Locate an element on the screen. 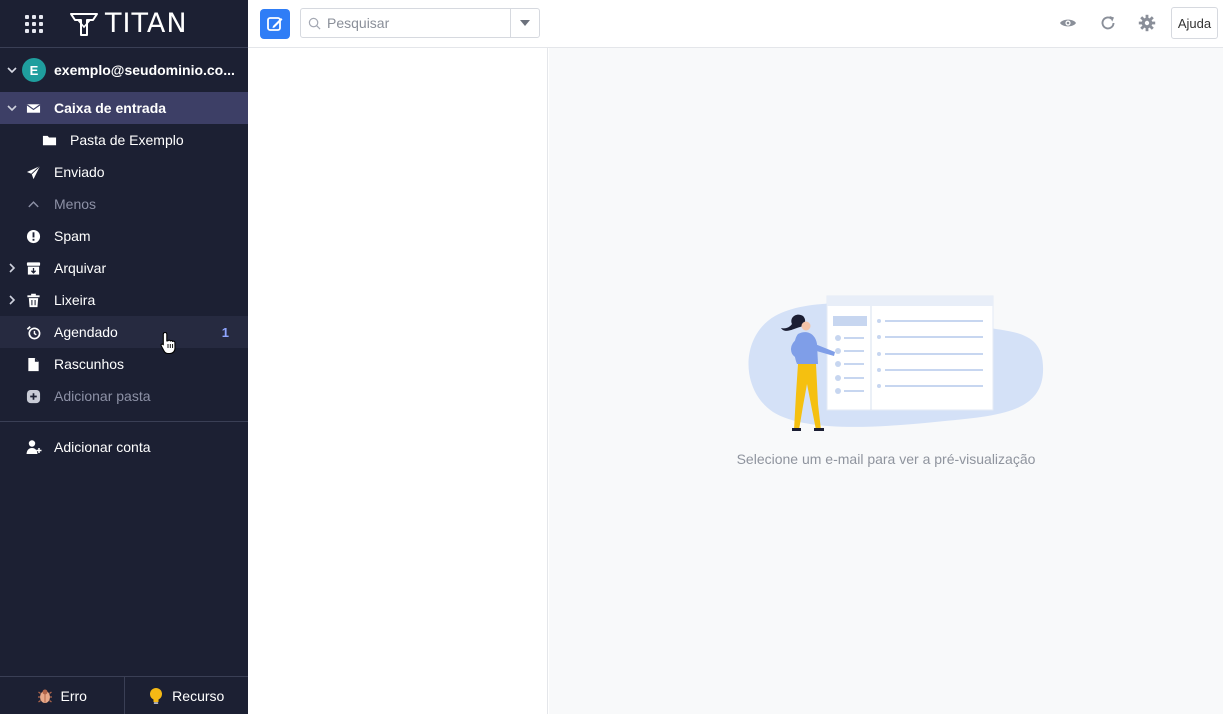 The width and height of the screenshot is (1223, 714). search-box is located at coordinates (420, 23).